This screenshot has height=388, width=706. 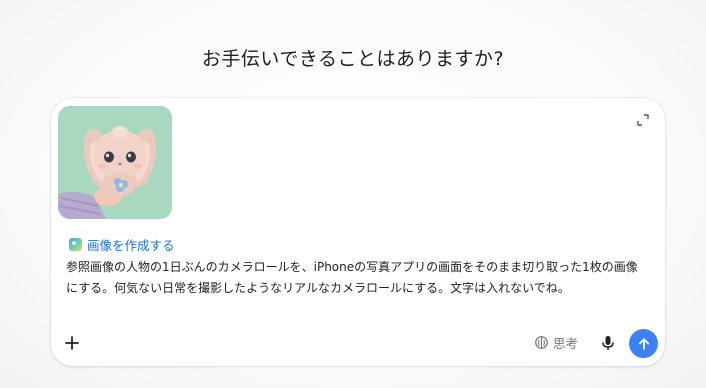 I want to click on arrow-up-icon, so click(x=643, y=343).